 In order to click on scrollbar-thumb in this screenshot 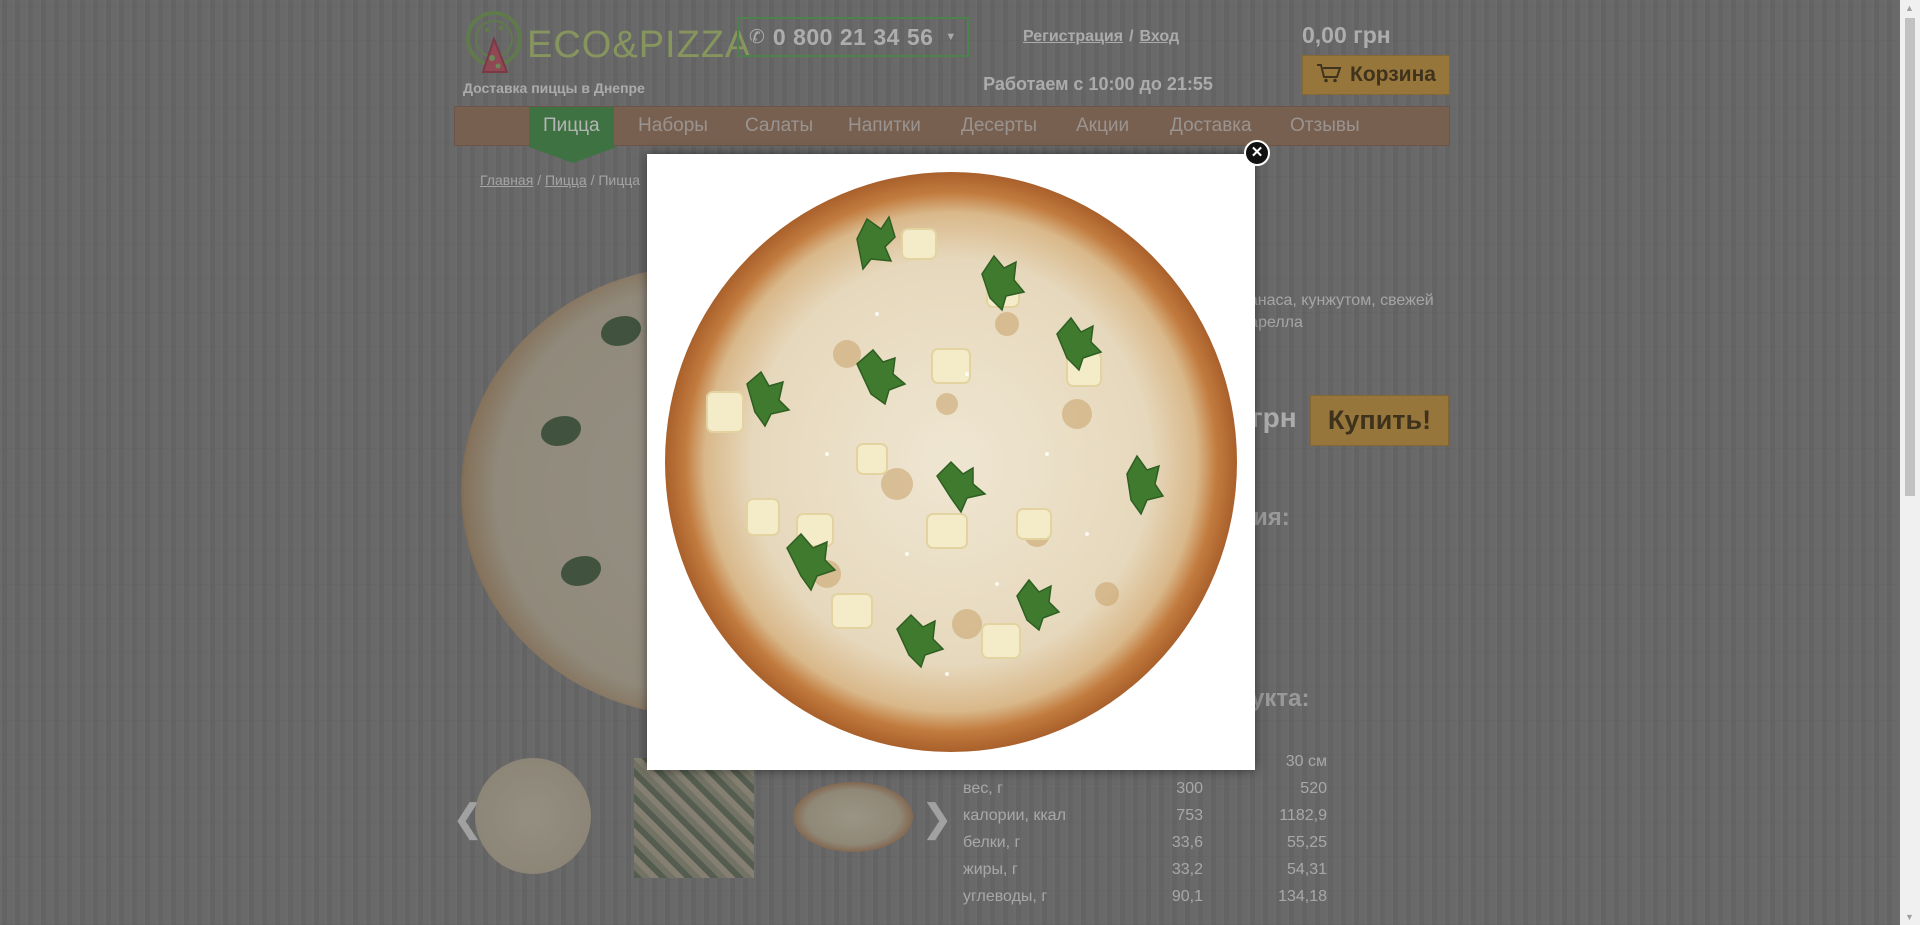, I will do `click(1910, 257)`.